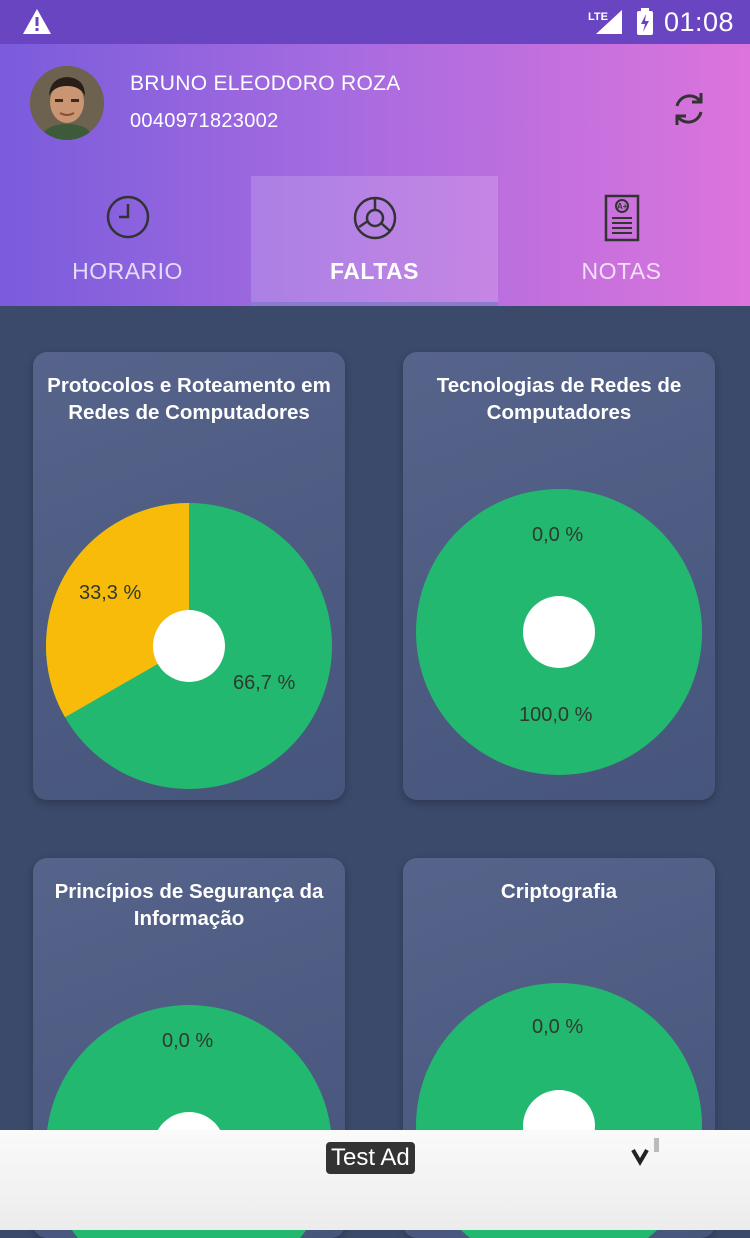 Image resolution: width=750 pixels, height=1238 pixels. I want to click on clock-icon, so click(127, 217).